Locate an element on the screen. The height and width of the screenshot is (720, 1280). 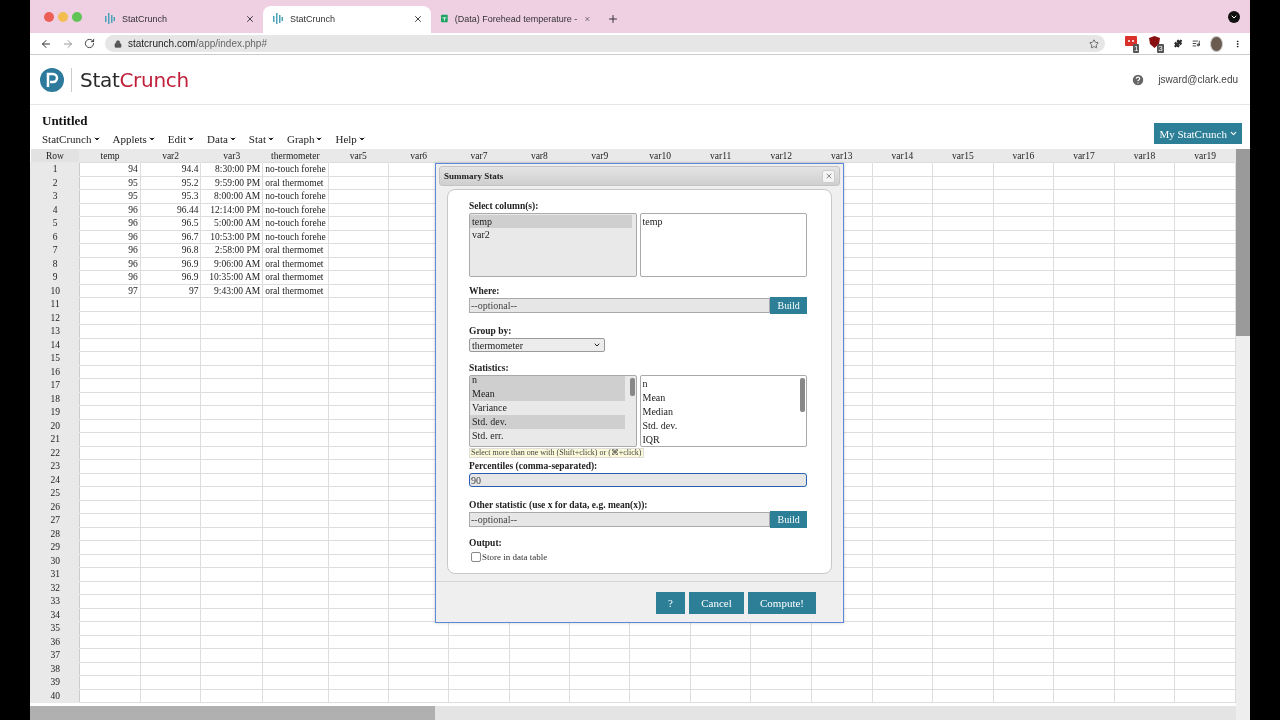
column-header: var17 is located at coordinates (1084, 156).